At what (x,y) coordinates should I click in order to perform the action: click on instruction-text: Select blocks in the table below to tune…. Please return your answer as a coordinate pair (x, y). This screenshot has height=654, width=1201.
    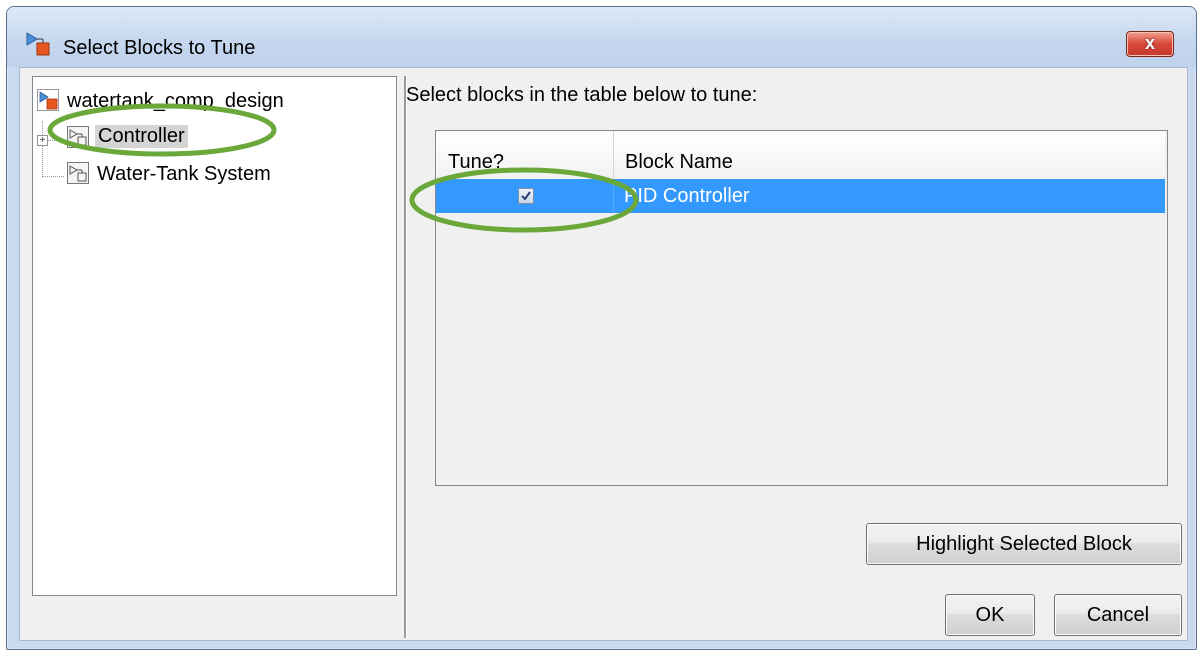
    Looking at the image, I should click on (582, 95).